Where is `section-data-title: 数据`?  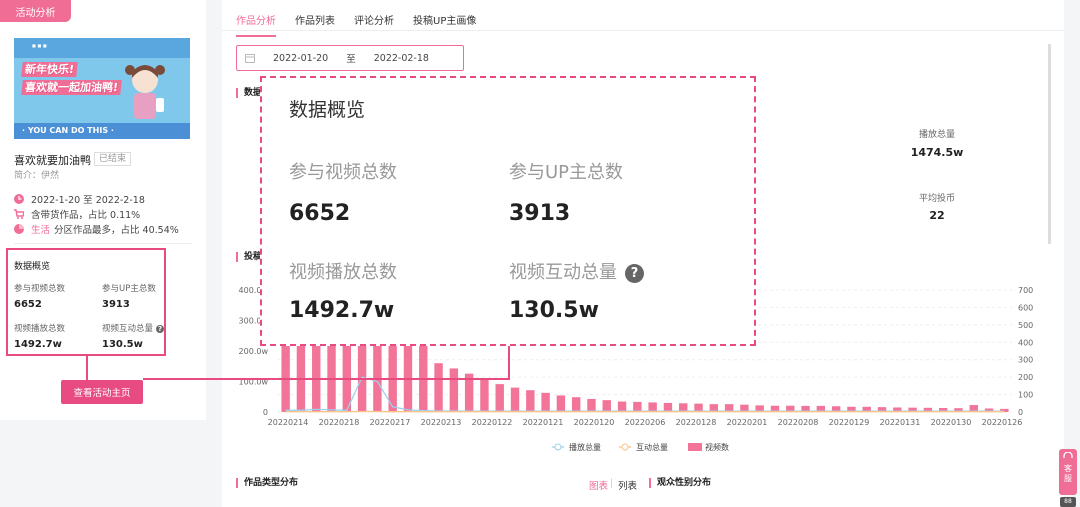
section-data-title: 数据 is located at coordinates (249, 93).